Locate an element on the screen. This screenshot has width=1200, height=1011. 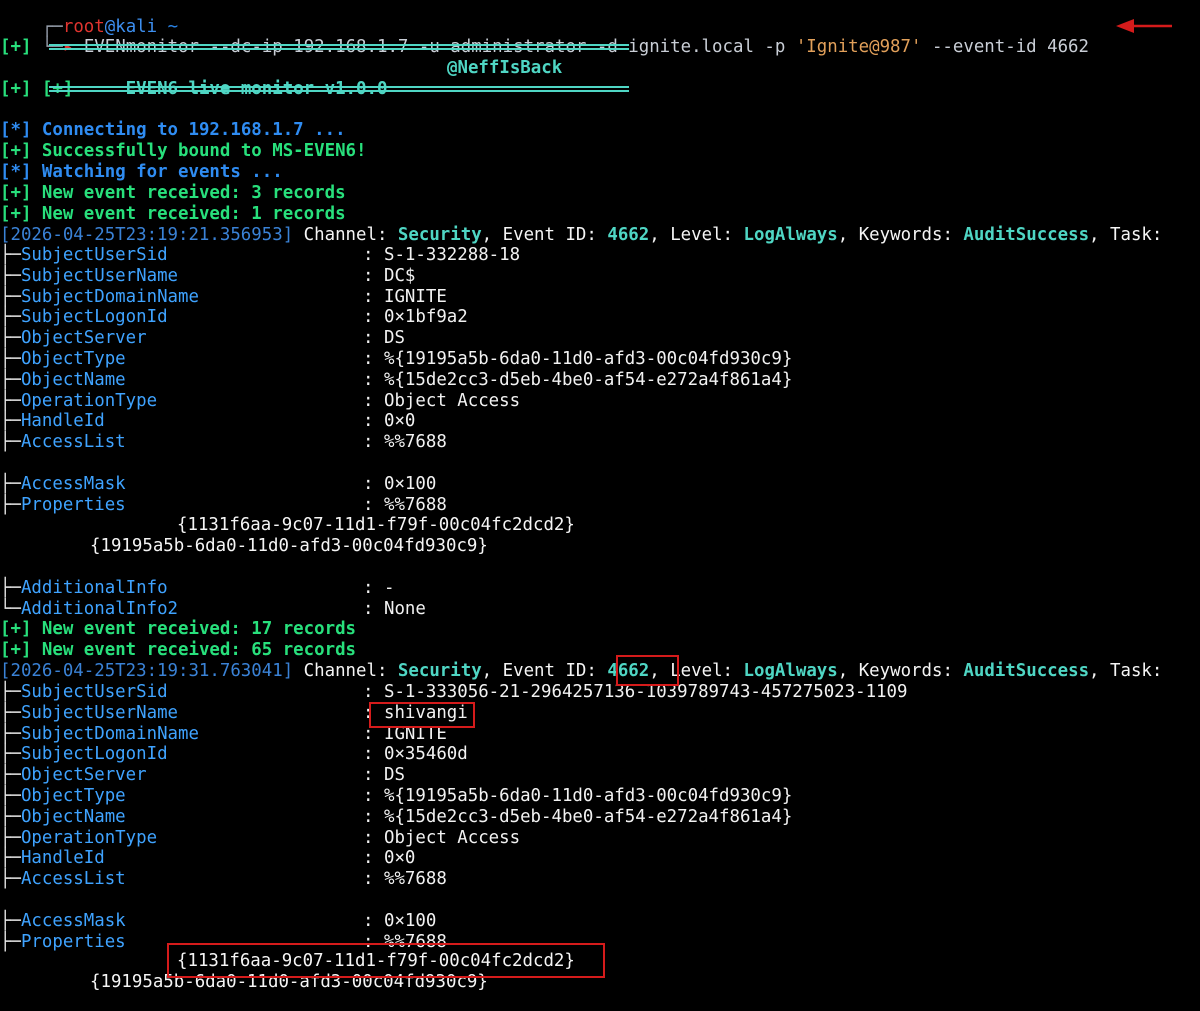
field-value: DC$ is located at coordinates (399, 276).